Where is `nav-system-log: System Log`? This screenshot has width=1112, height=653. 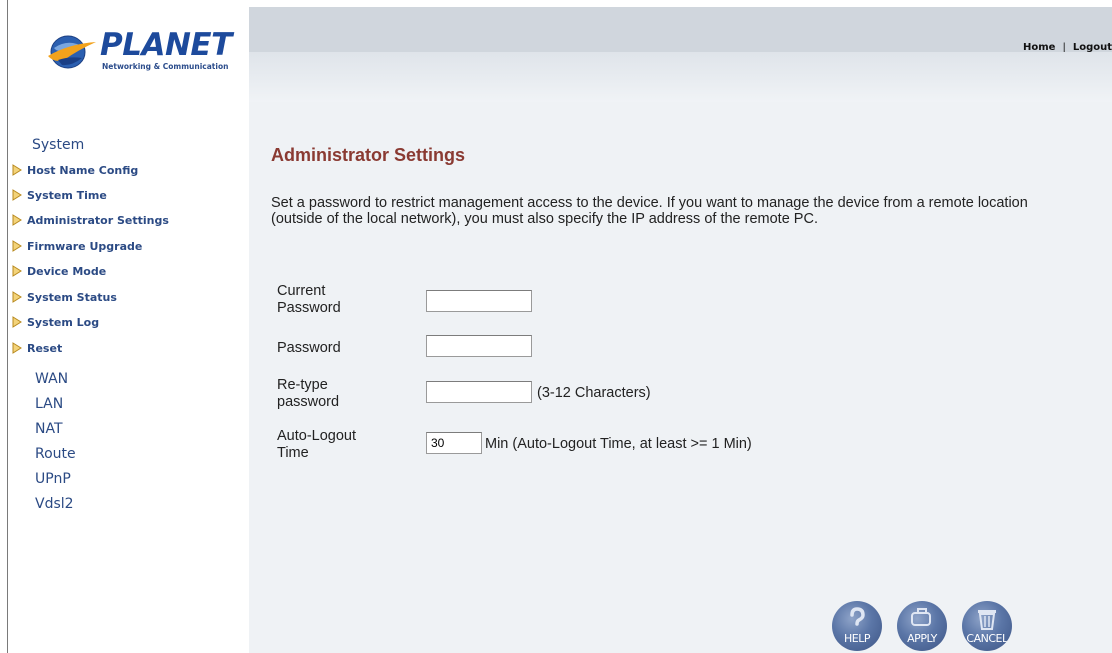 nav-system-log: System Log is located at coordinates (53, 322).